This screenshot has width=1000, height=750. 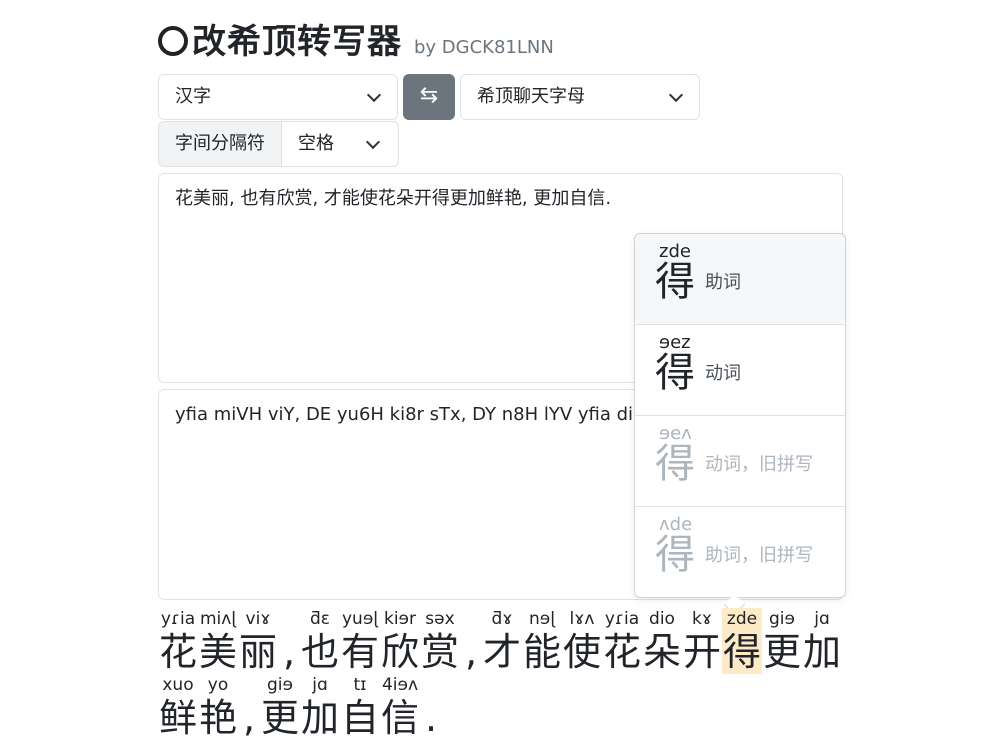 I want to click on ruby-char: miʌɭ 美, so click(x=218, y=641).